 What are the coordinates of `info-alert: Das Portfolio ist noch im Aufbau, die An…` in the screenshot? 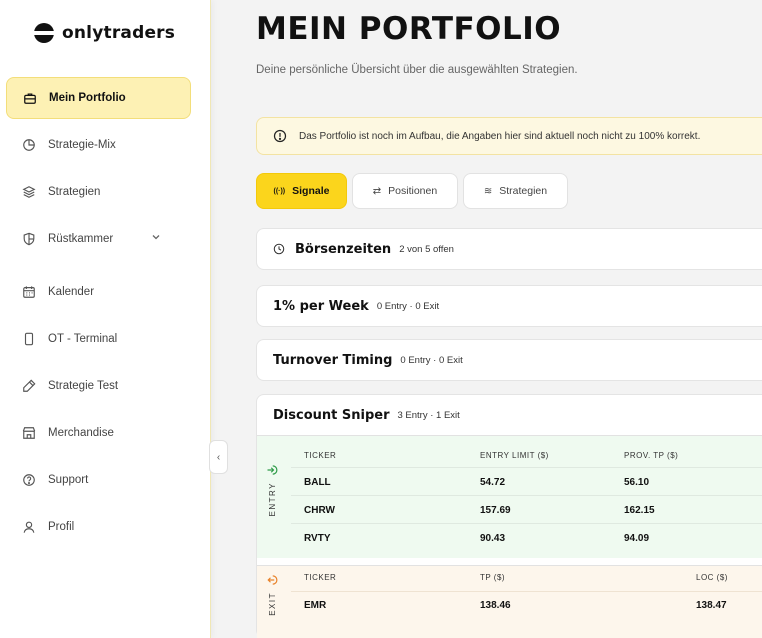 It's located at (509, 136).